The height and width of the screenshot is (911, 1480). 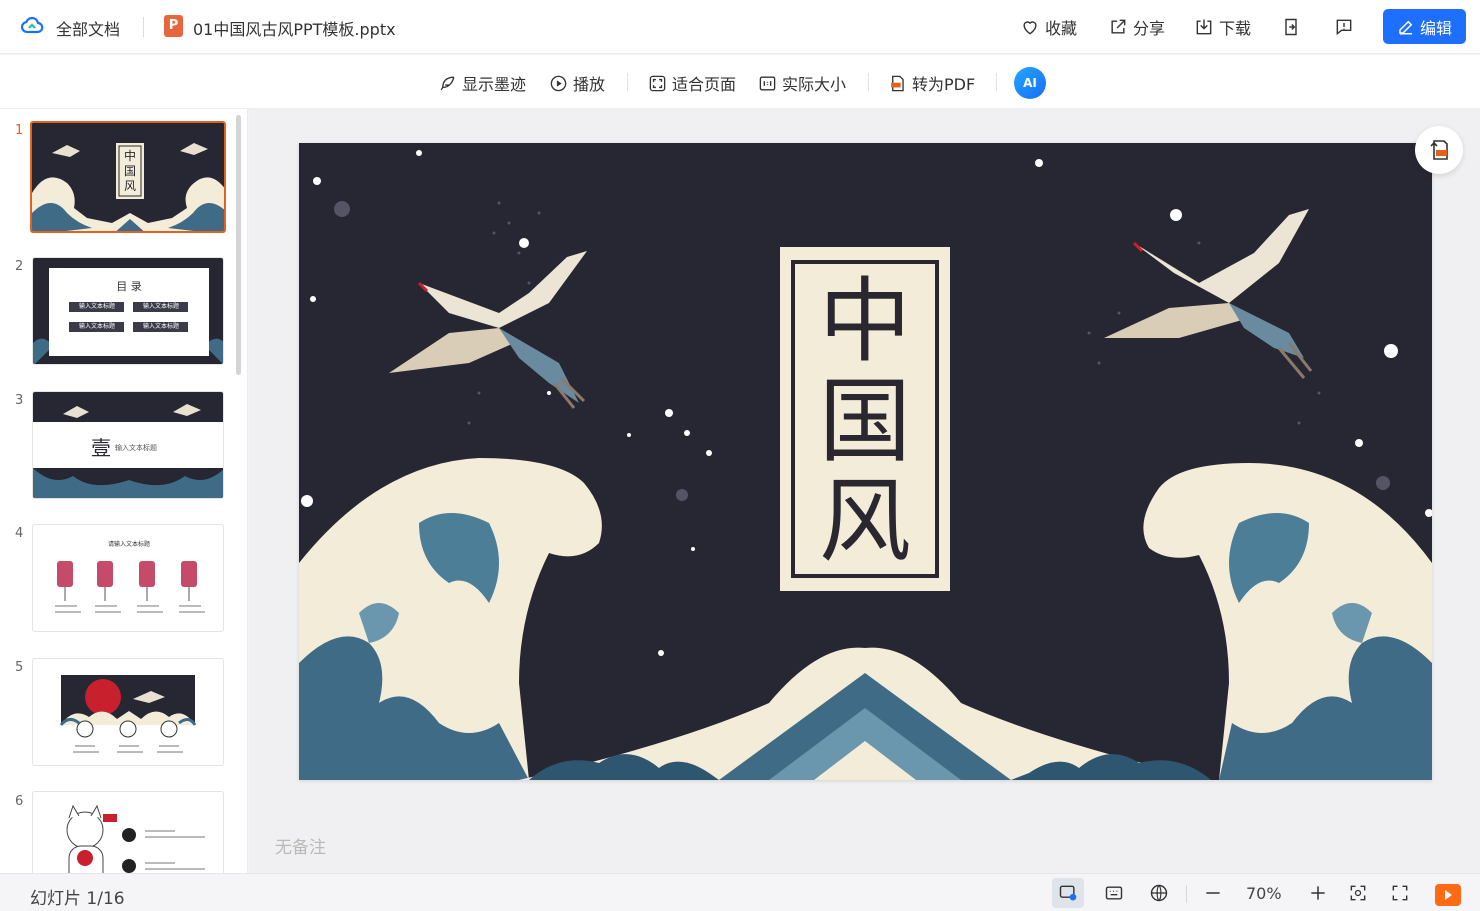 I want to click on favorite-button: 收藏, so click(x=1048, y=27).